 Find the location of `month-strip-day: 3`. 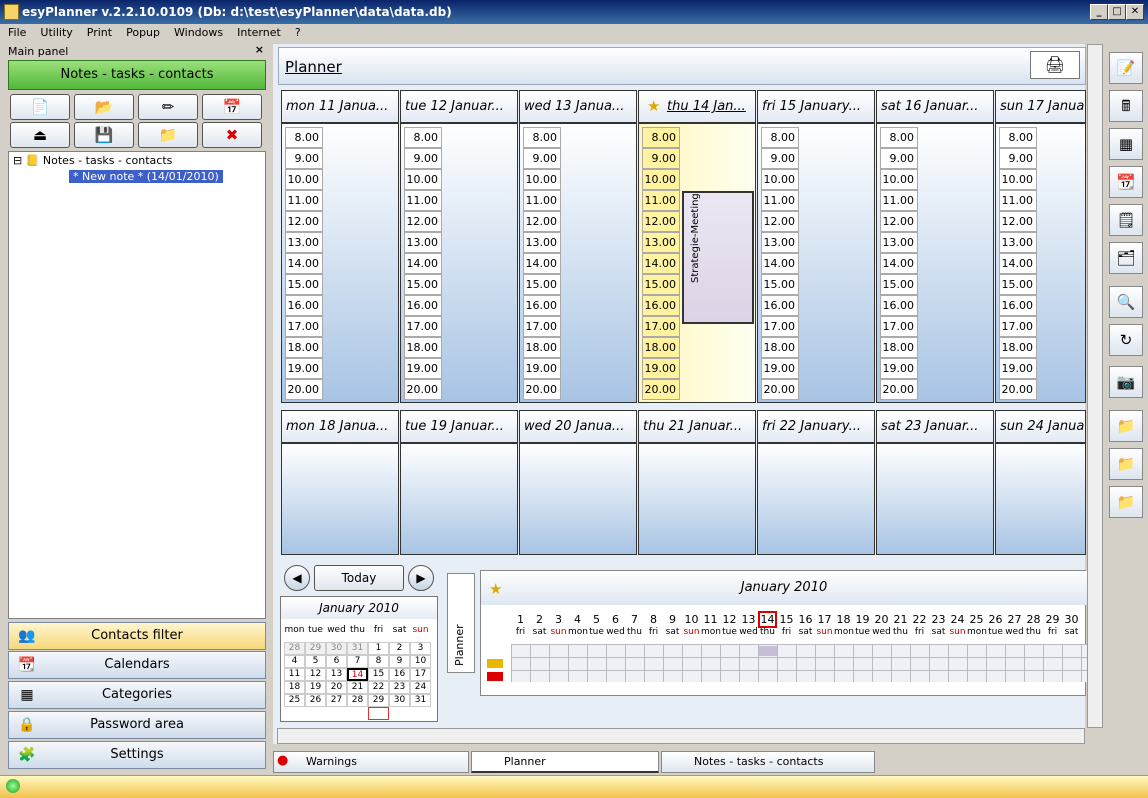

month-strip-day: 3 is located at coordinates (558, 619).